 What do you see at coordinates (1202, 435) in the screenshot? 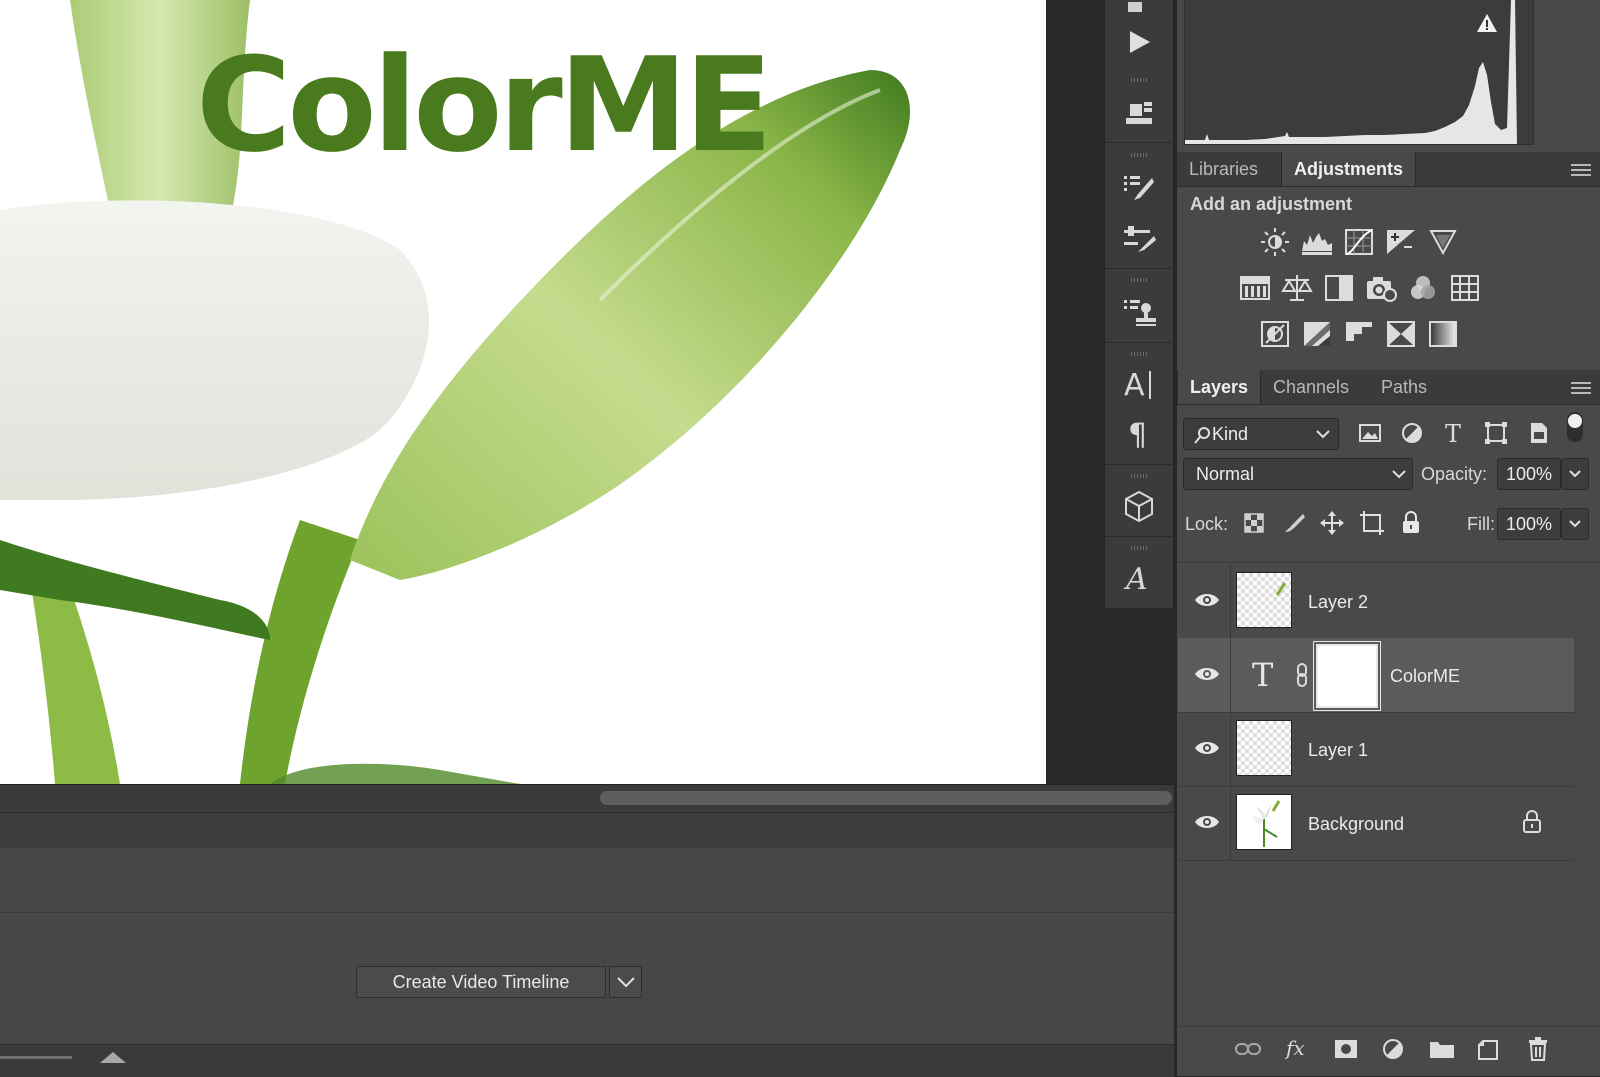
I see `search-icon` at bounding box center [1202, 435].